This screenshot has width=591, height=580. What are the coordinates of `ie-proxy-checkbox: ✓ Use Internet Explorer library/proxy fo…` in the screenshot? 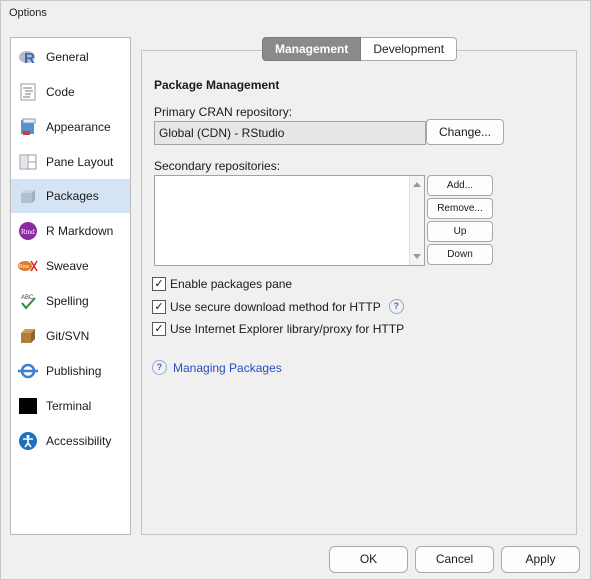 It's located at (278, 329).